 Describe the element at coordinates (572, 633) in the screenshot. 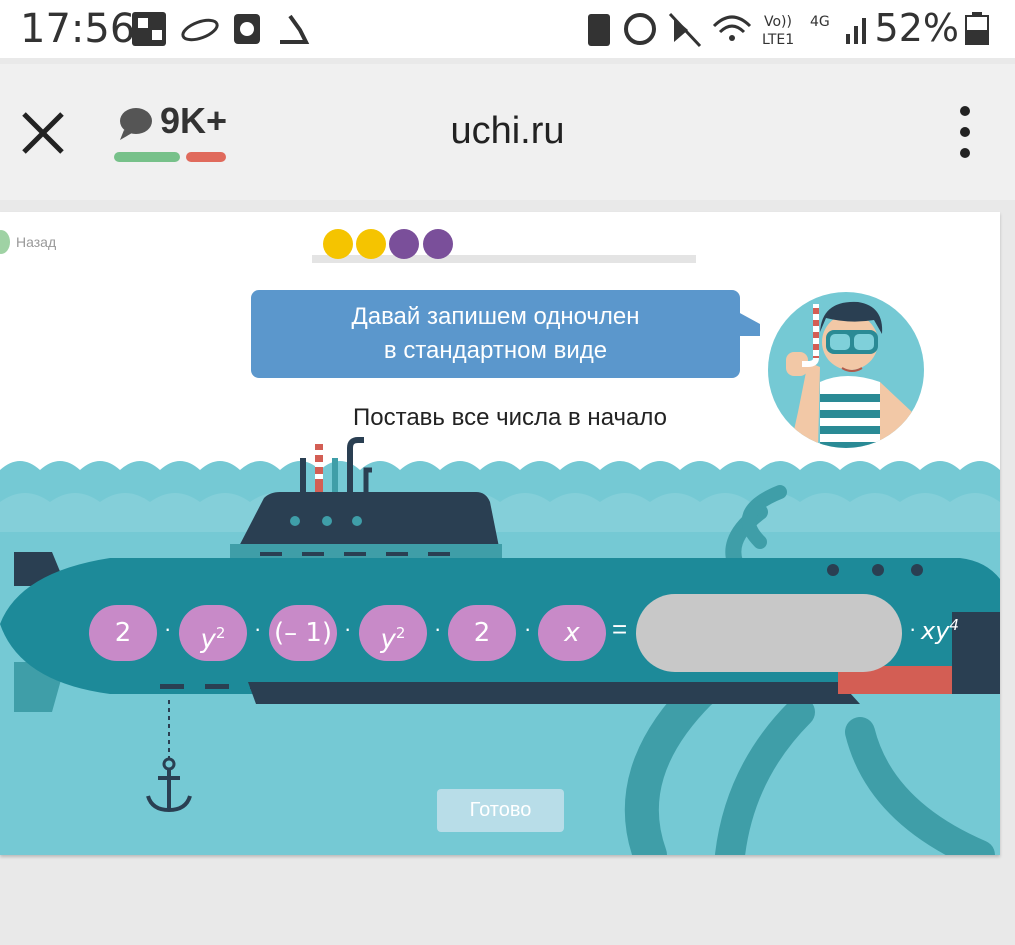

I see `factor-card: x` at that location.